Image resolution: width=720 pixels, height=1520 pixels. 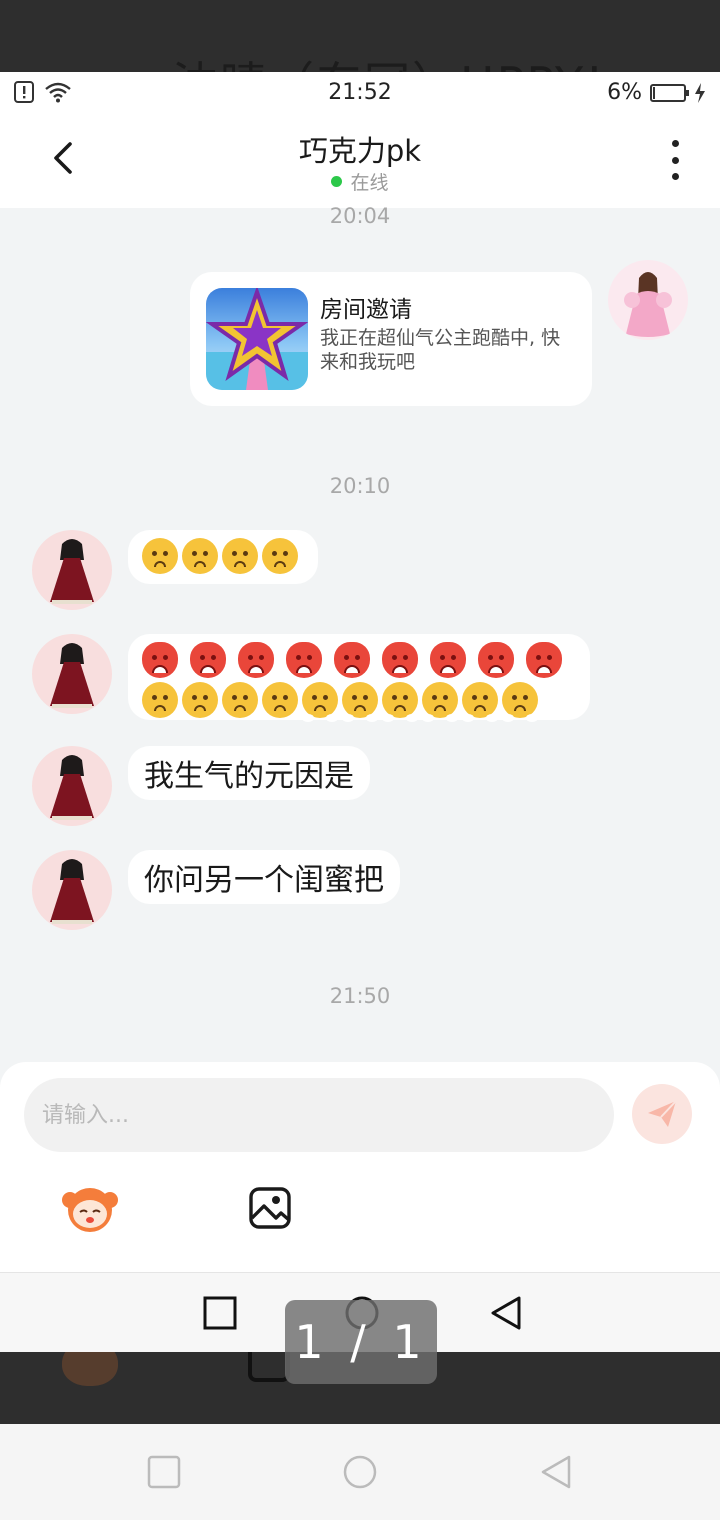 I want to click on contact-name: 巧克力pk, so click(x=360, y=151).